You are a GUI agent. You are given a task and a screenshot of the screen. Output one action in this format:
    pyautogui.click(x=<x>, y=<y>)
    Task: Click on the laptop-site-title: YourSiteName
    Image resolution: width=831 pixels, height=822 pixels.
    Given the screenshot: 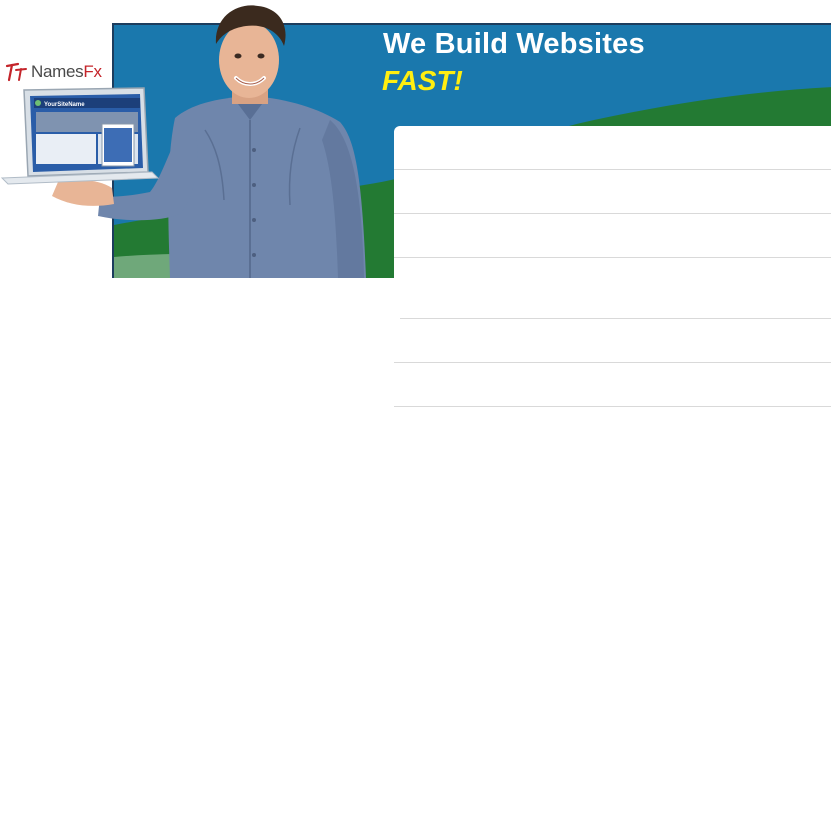 What is the action you would take?
    pyautogui.click(x=64, y=105)
    